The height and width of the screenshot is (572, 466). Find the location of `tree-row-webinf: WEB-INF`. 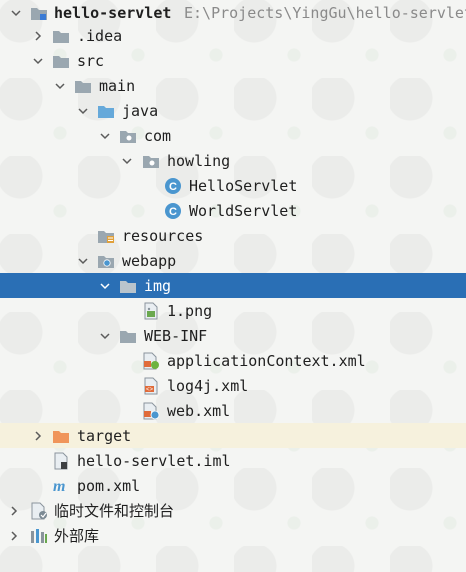

tree-row-webinf: WEB-INF is located at coordinates (233, 335).